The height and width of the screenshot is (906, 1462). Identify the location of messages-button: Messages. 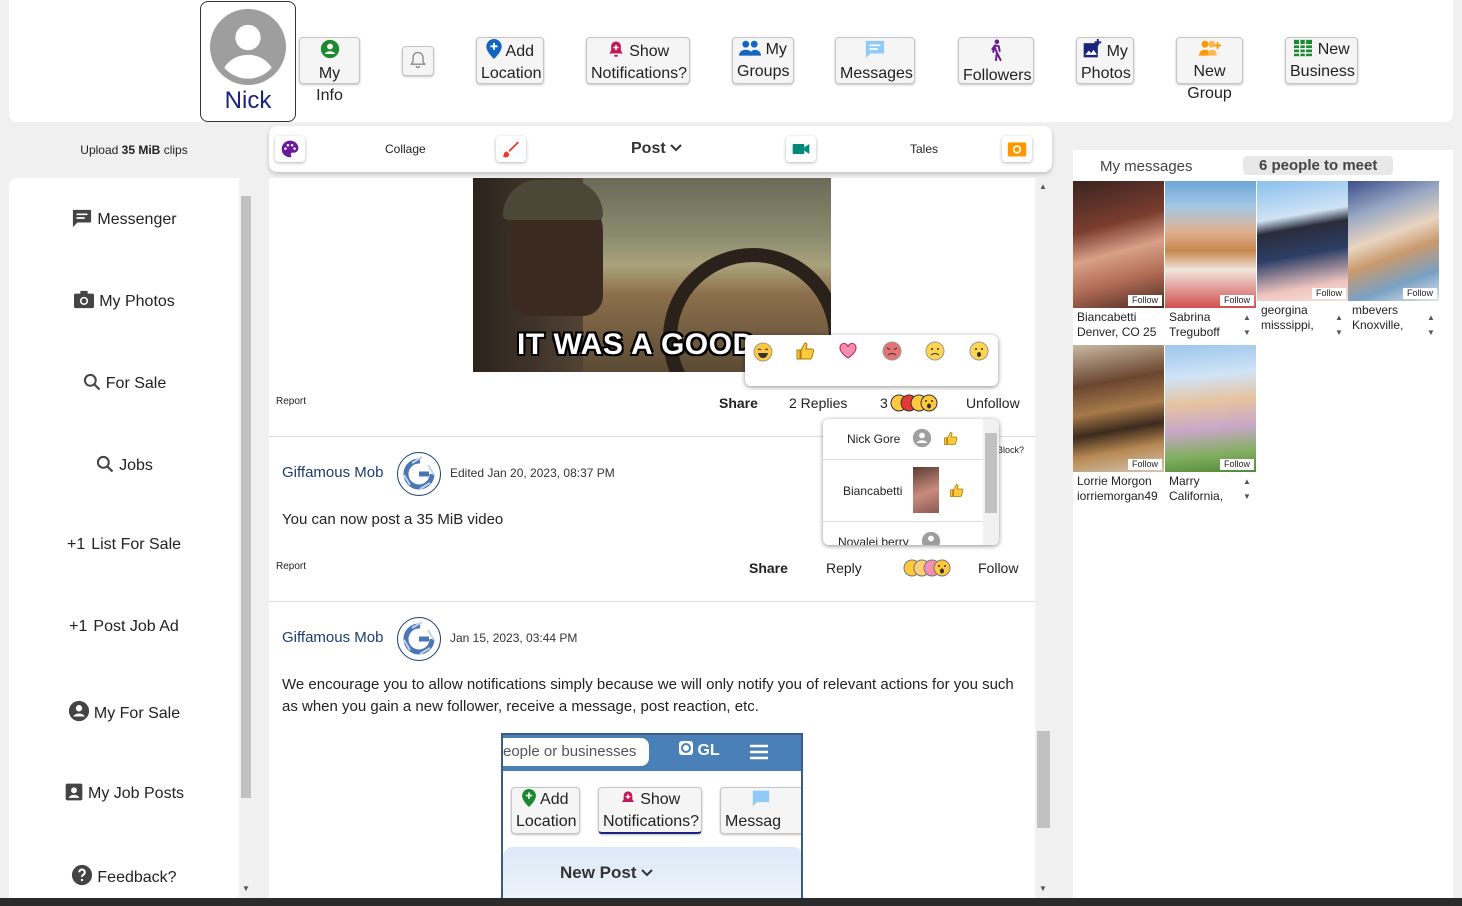
(875, 60).